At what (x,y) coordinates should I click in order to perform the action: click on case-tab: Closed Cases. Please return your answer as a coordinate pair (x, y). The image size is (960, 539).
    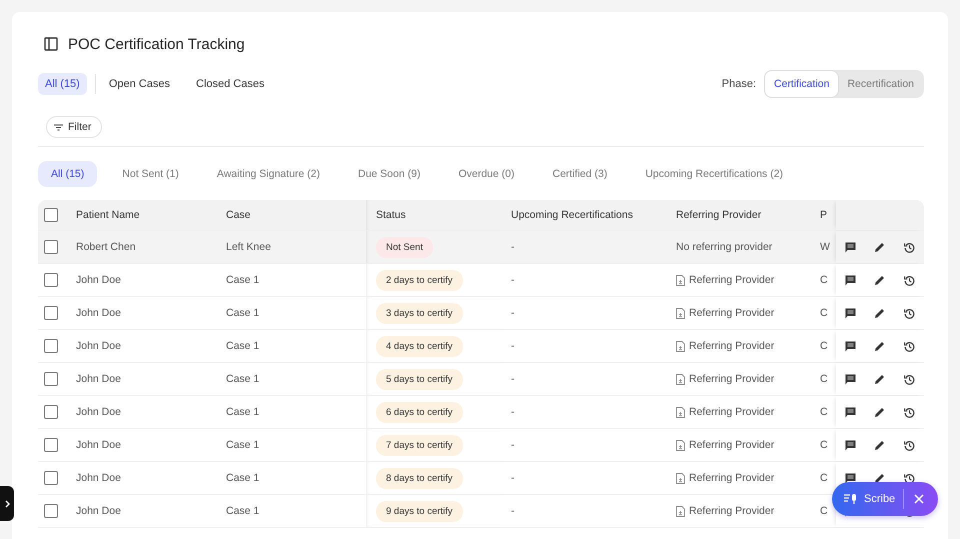
    Looking at the image, I should click on (230, 84).